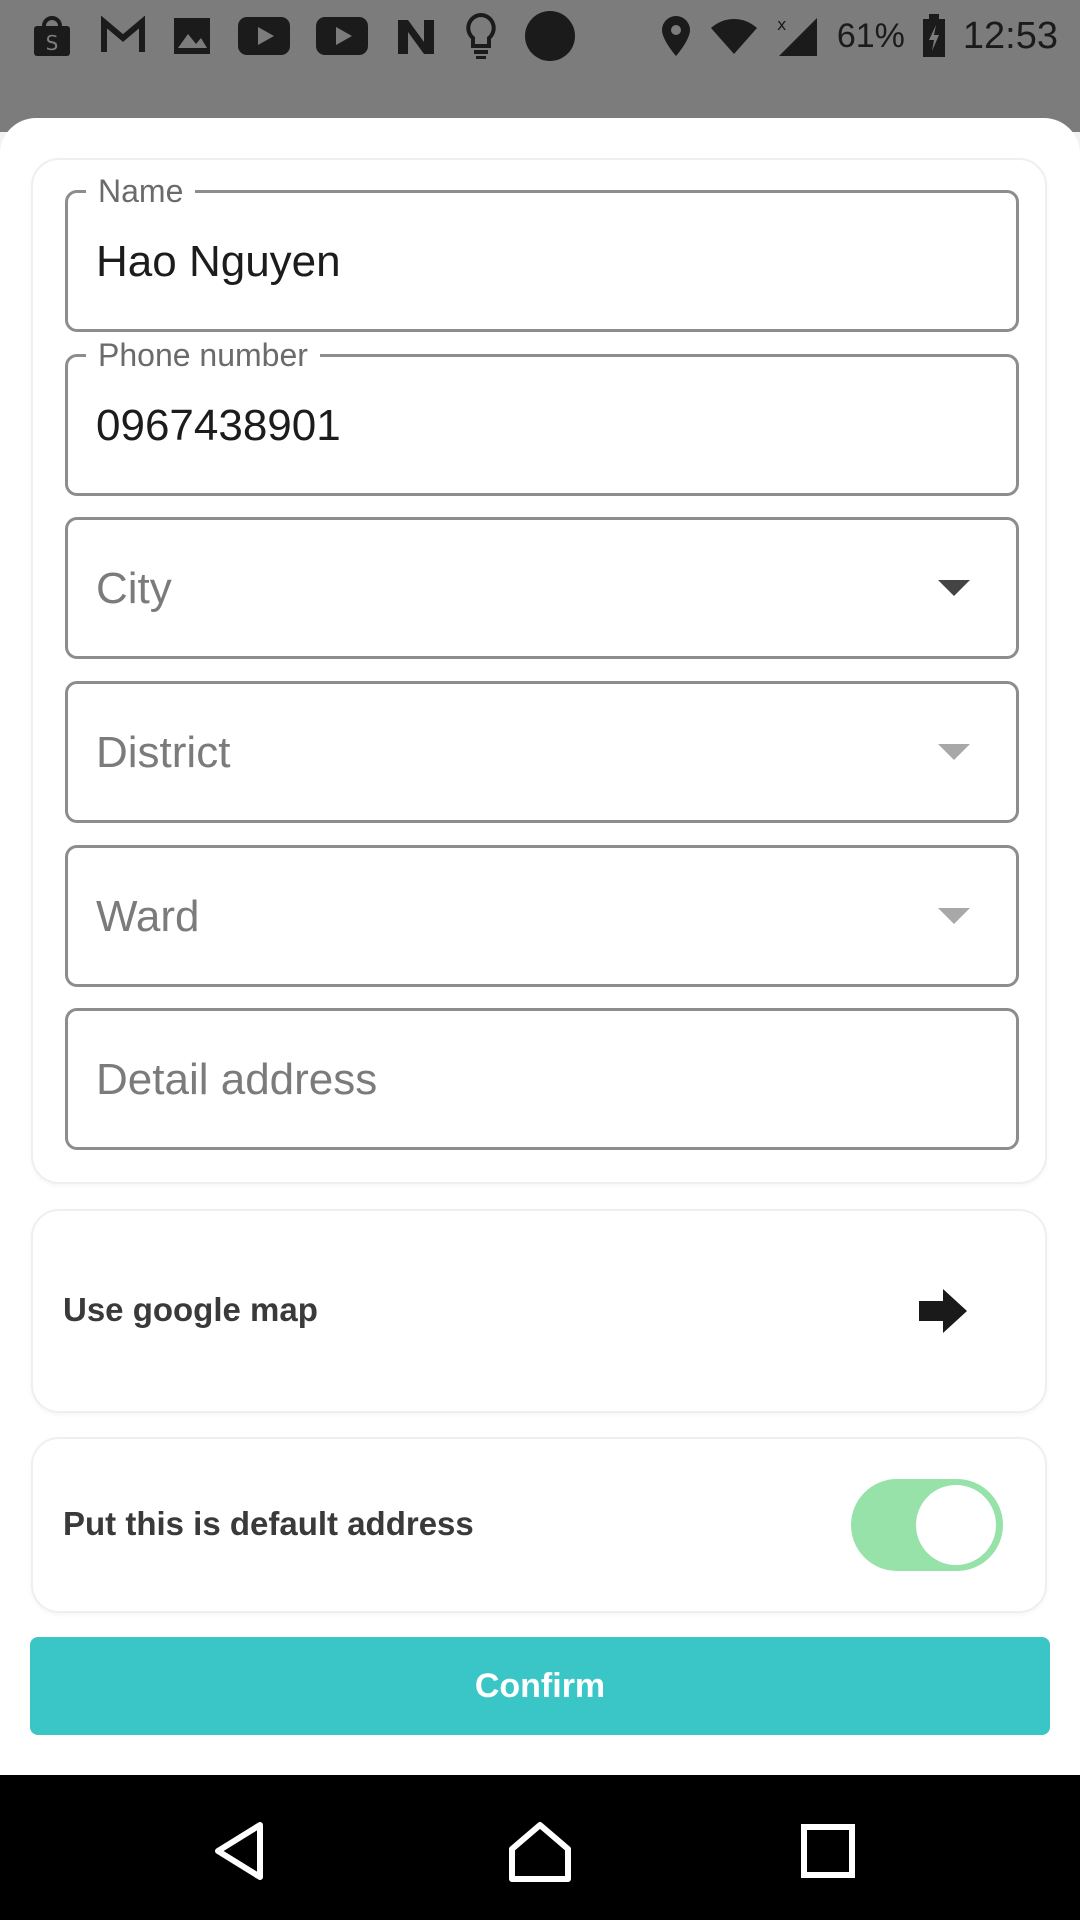 The image size is (1080, 1920). I want to click on shopping-bag-icon: S, so click(52, 36).